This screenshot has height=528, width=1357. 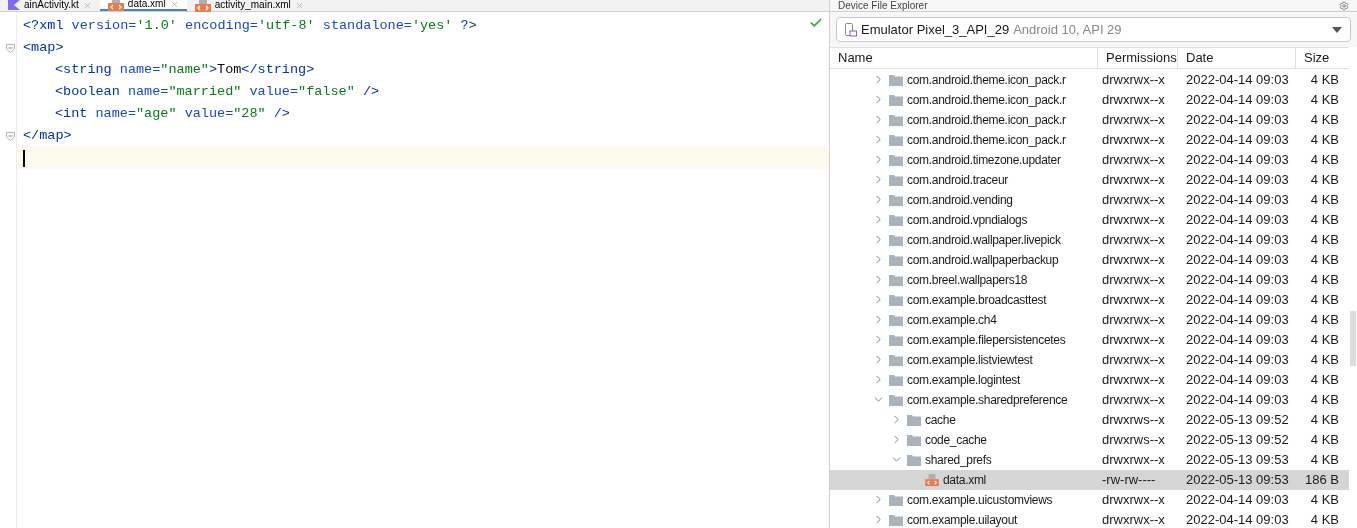 What do you see at coordinates (217, 91) in the screenshot?
I see `code-line: <boolean name="married" value="false" />` at bounding box center [217, 91].